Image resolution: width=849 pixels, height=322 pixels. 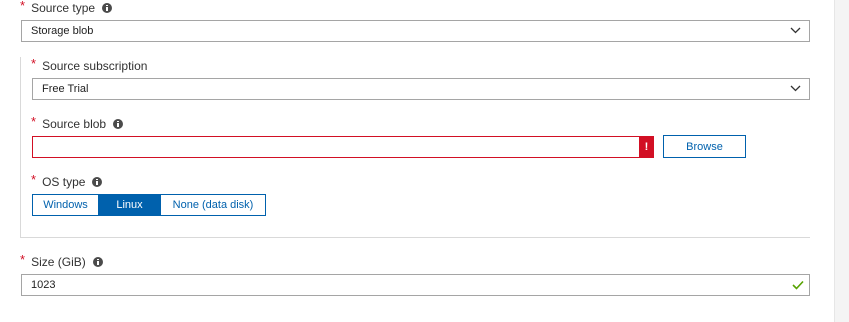 I want to click on source-type-label-text: Source type, so click(x=63, y=8).